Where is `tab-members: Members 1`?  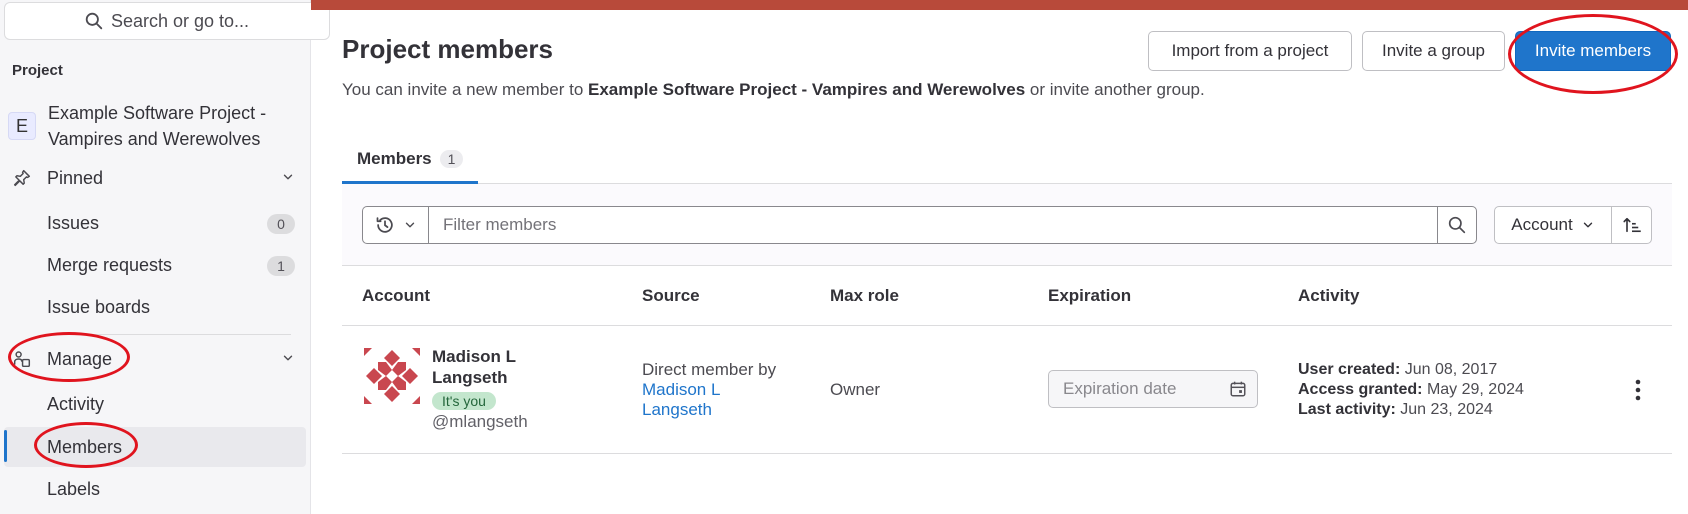
tab-members: Members 1 is located at coordinates (410, 160).